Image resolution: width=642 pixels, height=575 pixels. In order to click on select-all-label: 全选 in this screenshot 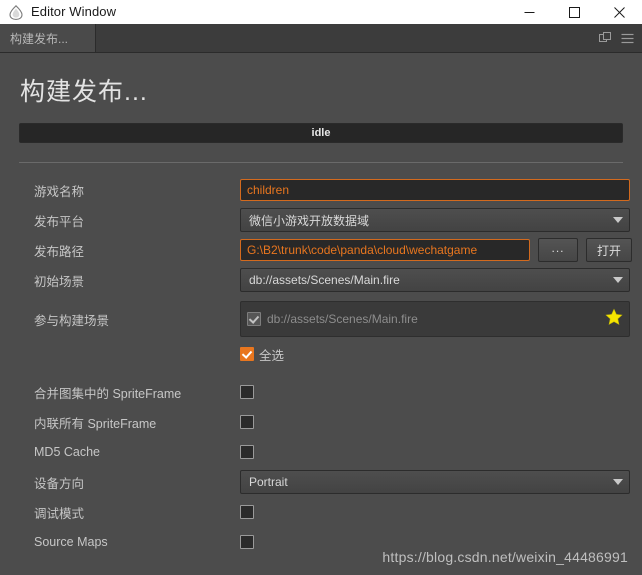, I will do `click(272, 355)`.